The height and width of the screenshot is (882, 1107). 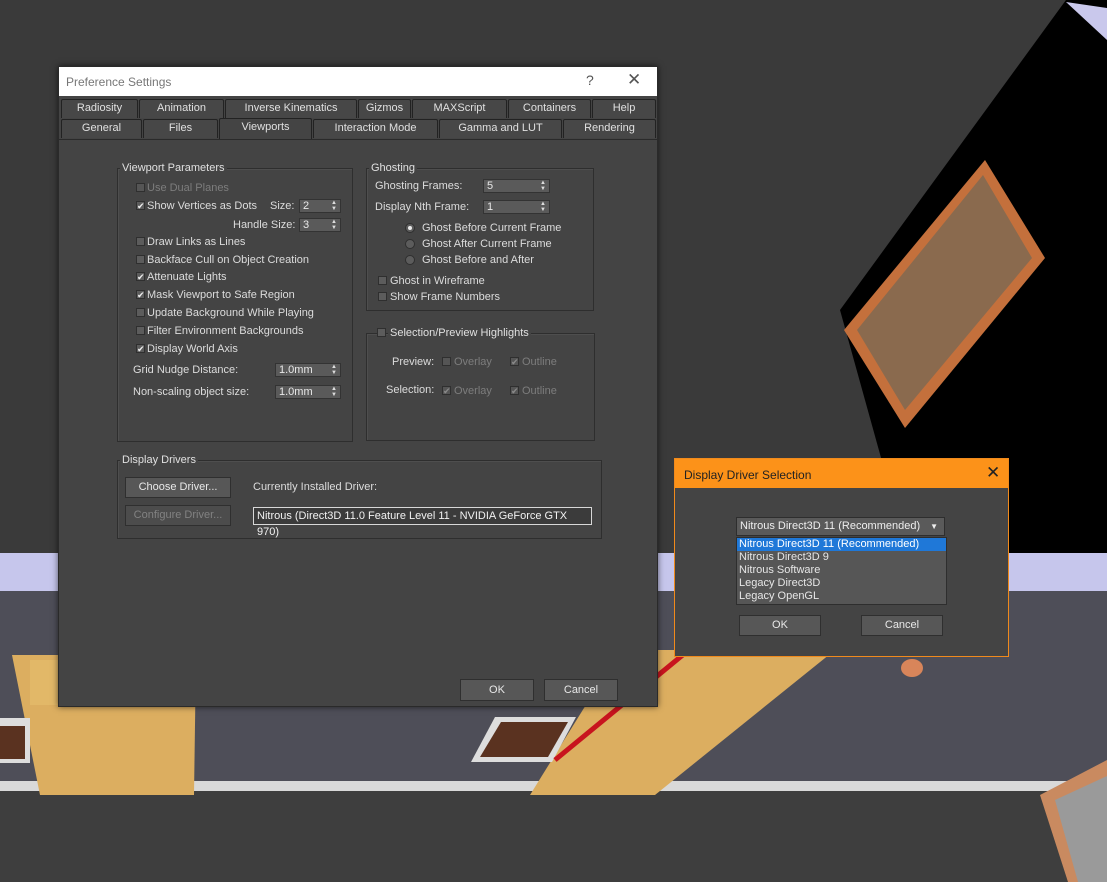 What do you see at coordinates (192, 349) in the screenshot?
I see `display-world-axis-label: Display World Axis` at bounding box center [192, 349].